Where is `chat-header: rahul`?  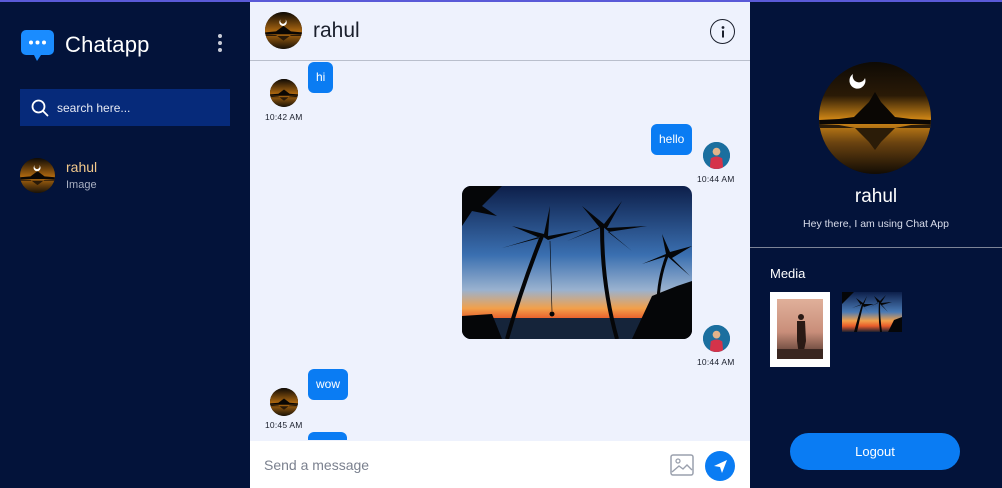
chat-header: rahul is located at coordinates (500, 30).